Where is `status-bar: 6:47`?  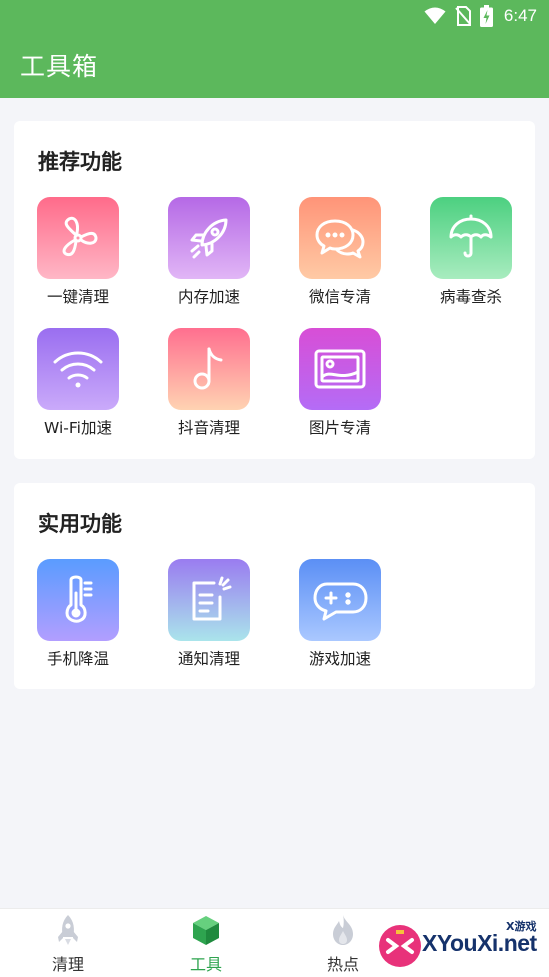
status-bar: 6:47 is located at coordinates (274, 16).